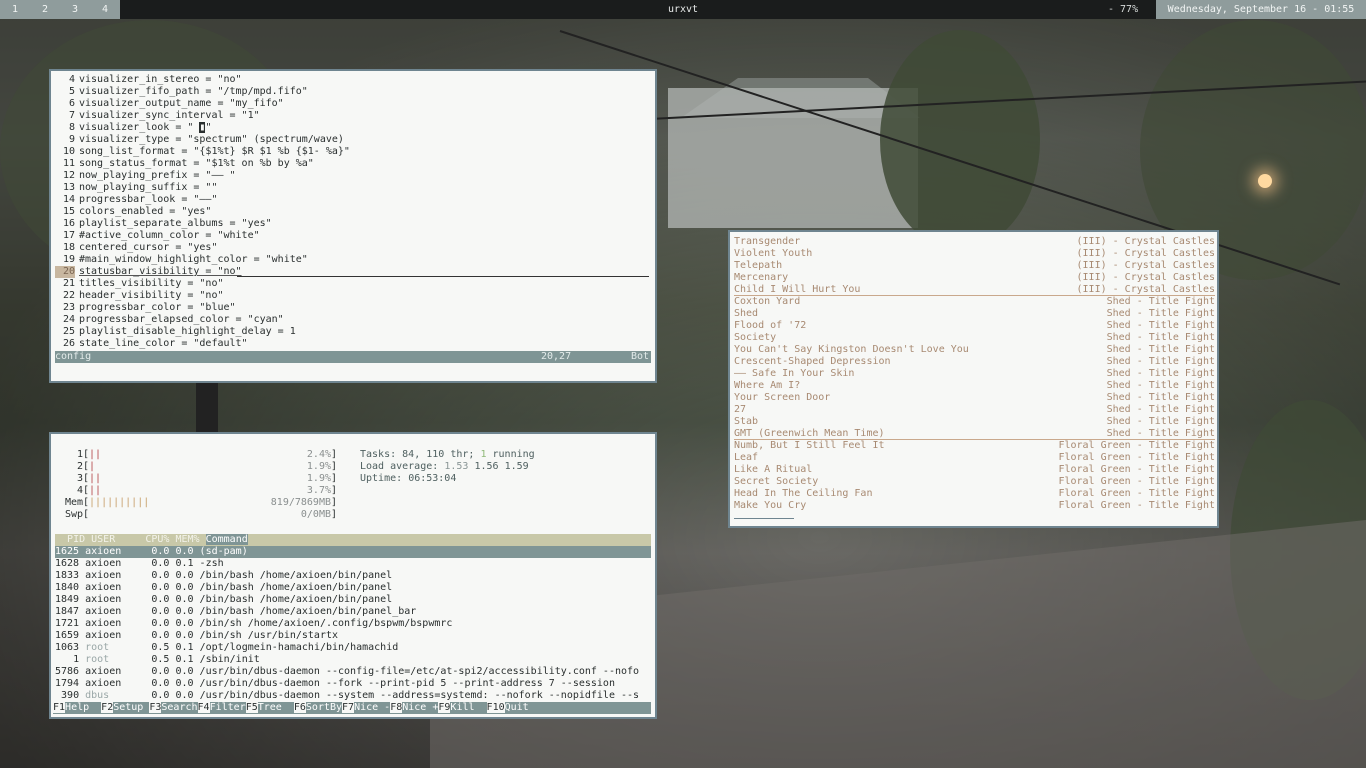 The image size is (1366, 768). Describe the element at coordinates (353, 260) in the screenshot. I see `vim-line: 19 #main_window_highlight_color = "white"` at that location.